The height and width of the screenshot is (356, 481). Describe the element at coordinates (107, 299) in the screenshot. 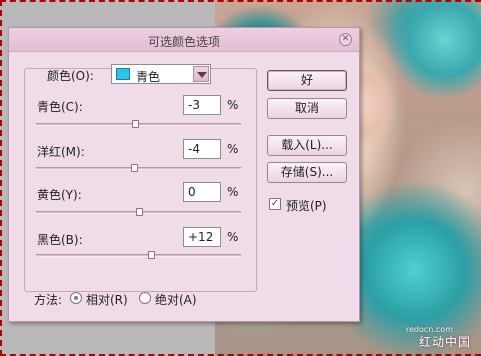

I see `relative-label: 相对(R)` at that location.